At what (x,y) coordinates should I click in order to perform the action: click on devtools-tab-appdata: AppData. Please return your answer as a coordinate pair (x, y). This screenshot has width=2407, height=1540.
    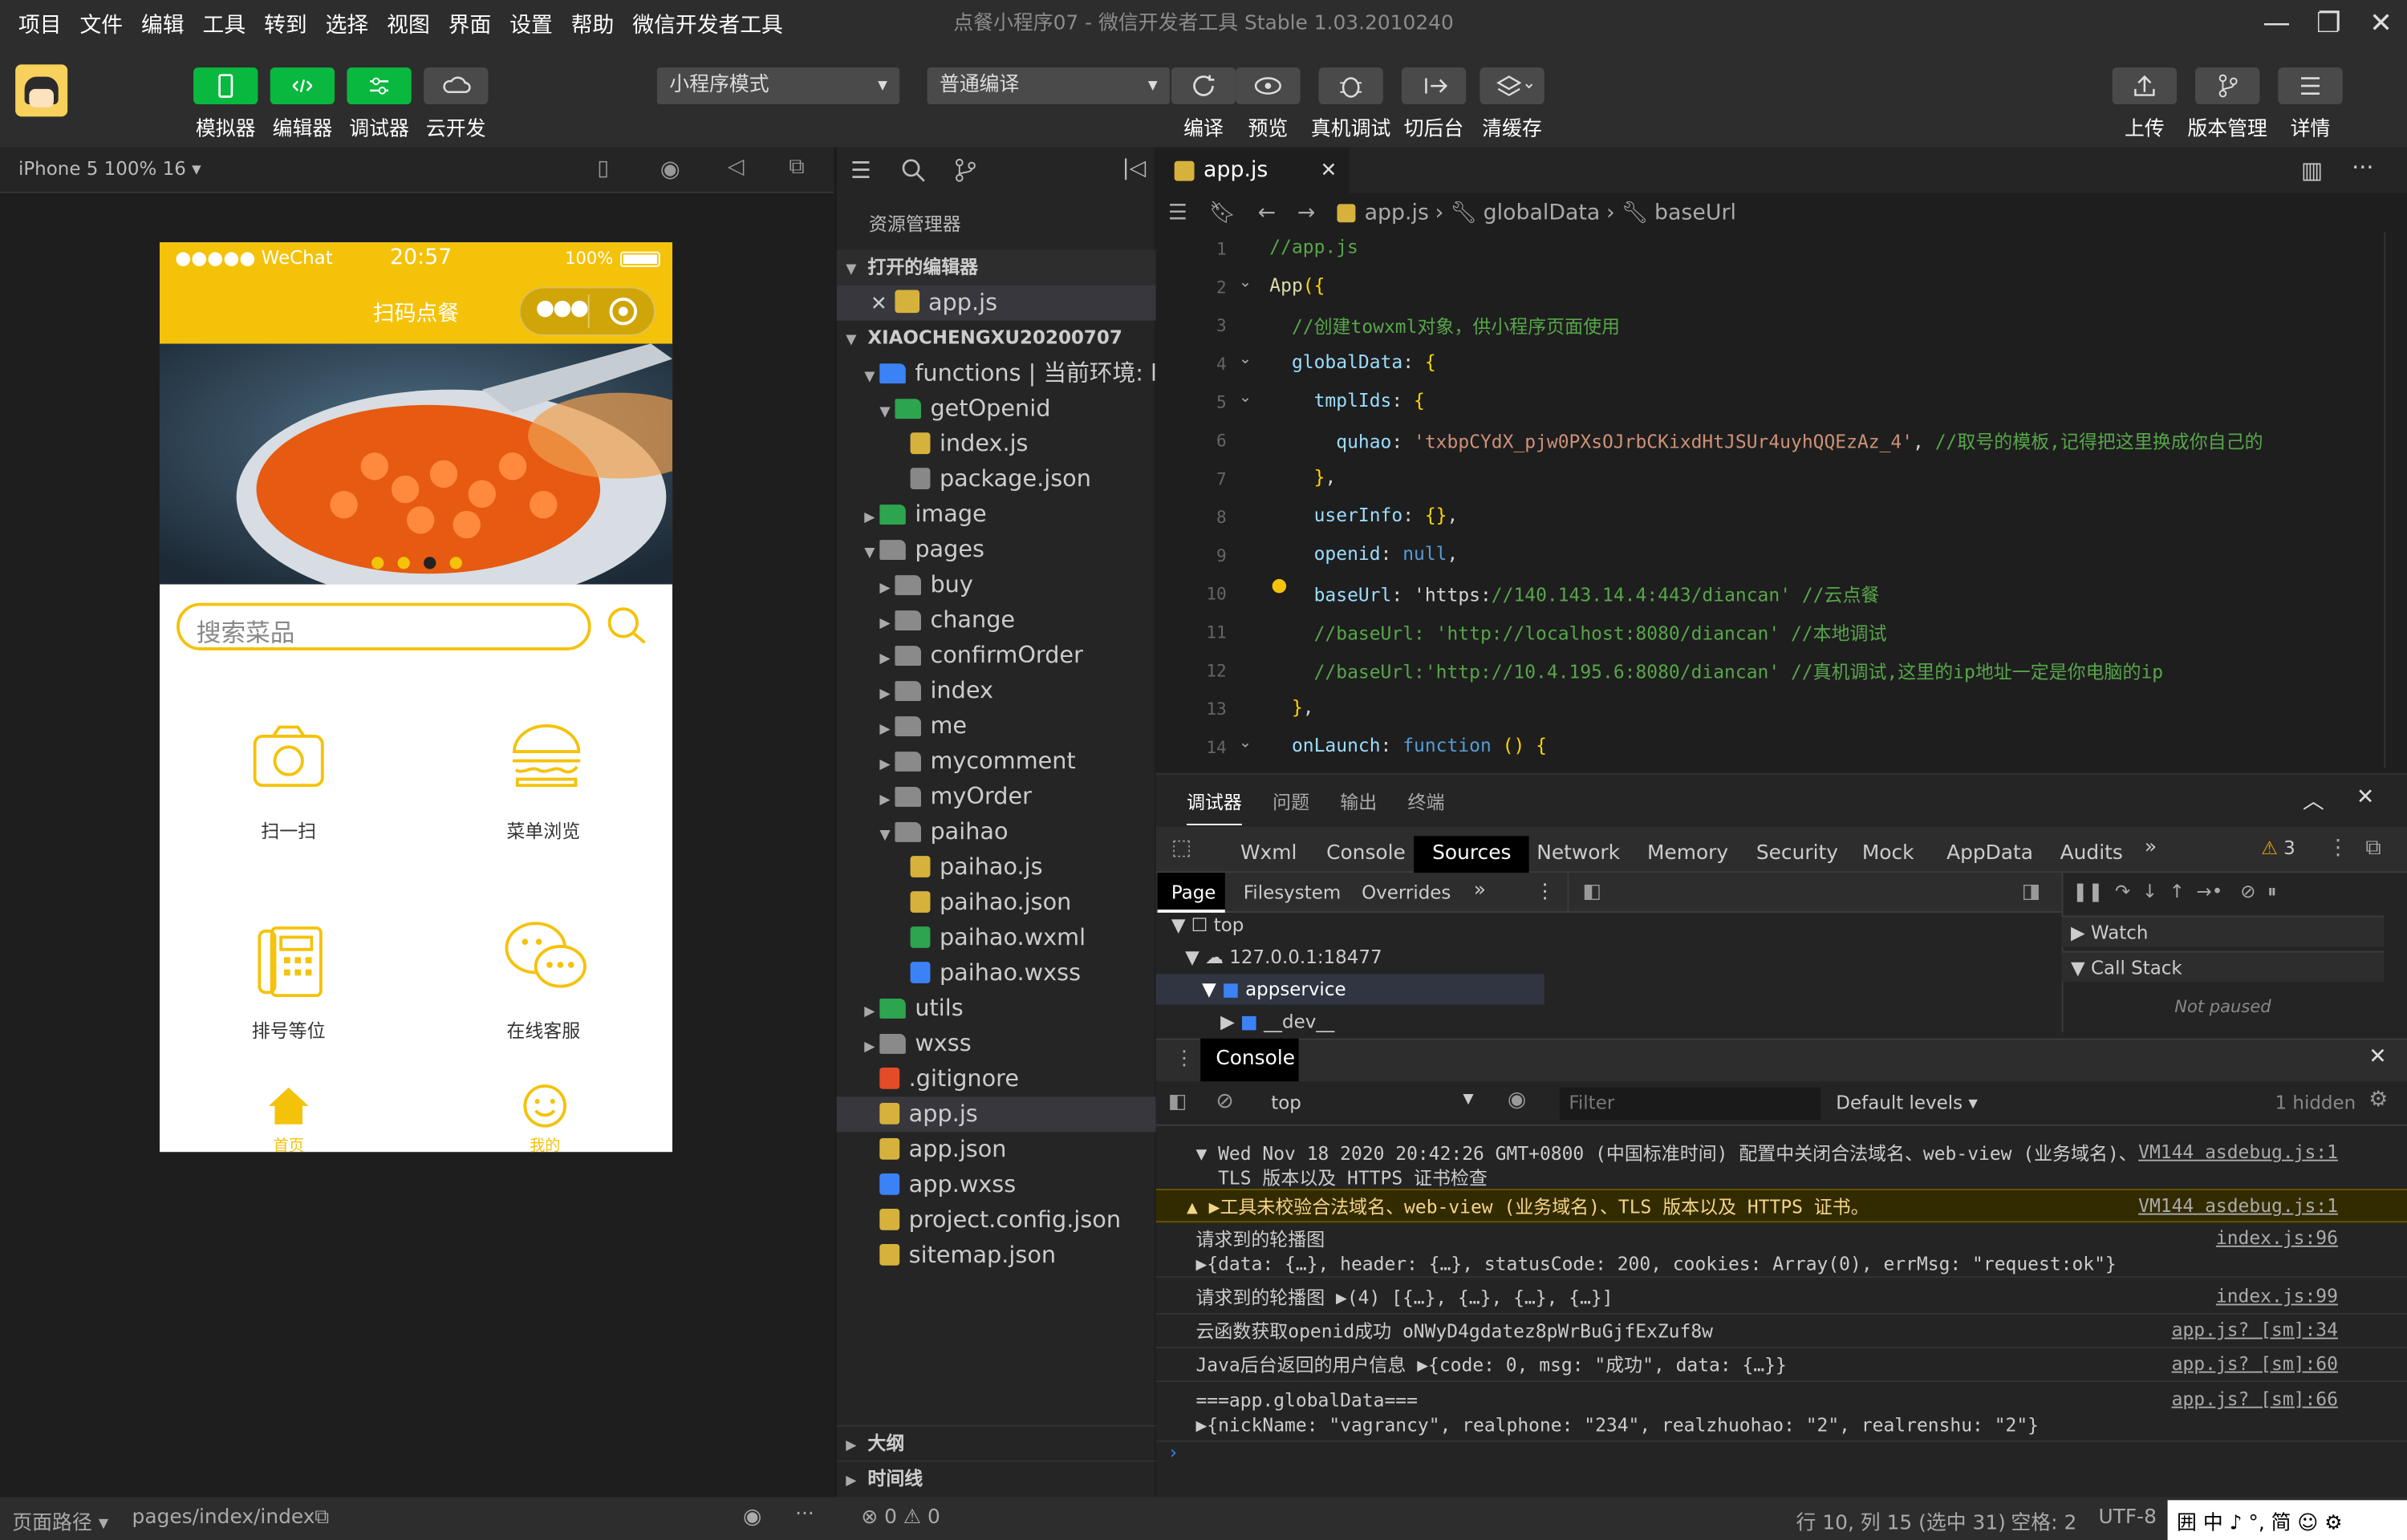
    Looking at the image, I should click on (1990, 854).